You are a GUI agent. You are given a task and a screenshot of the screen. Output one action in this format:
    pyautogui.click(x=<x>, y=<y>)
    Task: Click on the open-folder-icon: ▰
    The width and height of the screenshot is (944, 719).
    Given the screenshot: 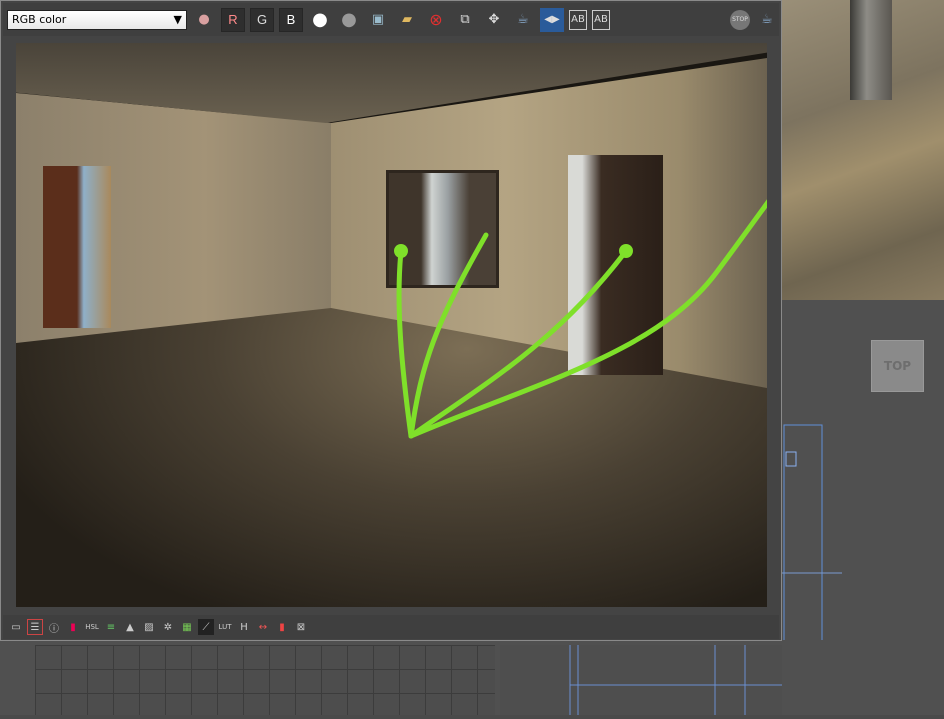 What is the action you would take?
    pyautogui.click(x=407, y=20)
    